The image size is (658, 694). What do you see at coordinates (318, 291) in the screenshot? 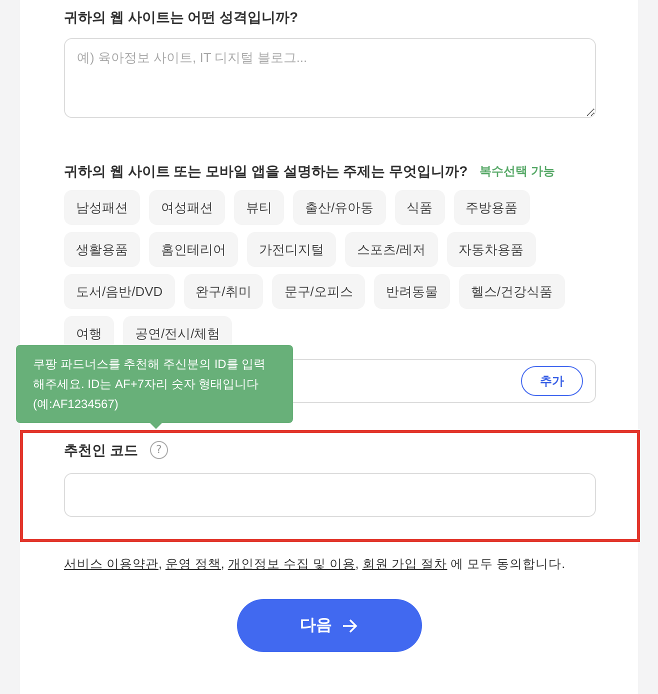
I see `topic-tag: 문구/오피스` at bounding box center [318, 291].